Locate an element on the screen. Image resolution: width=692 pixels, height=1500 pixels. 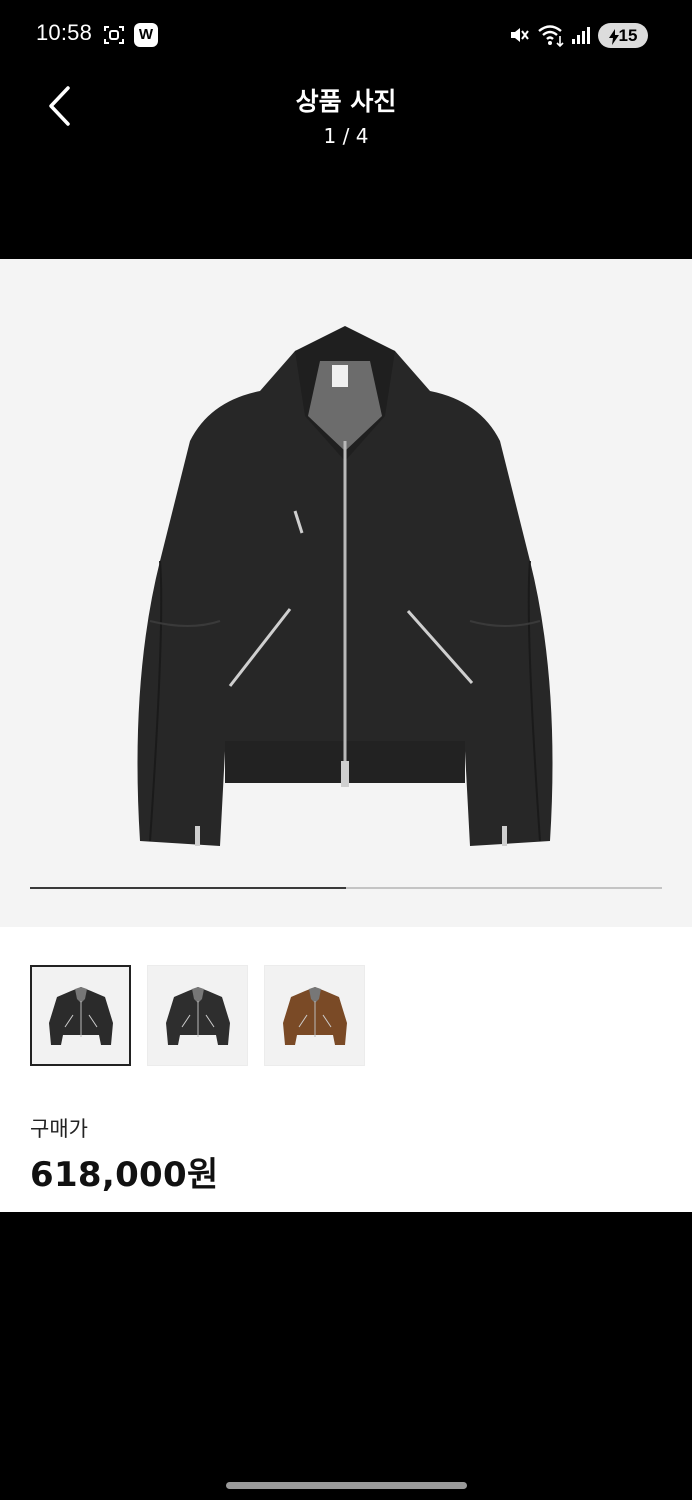
jacket-brown-front-icon is located at coordinates (314, 1015).